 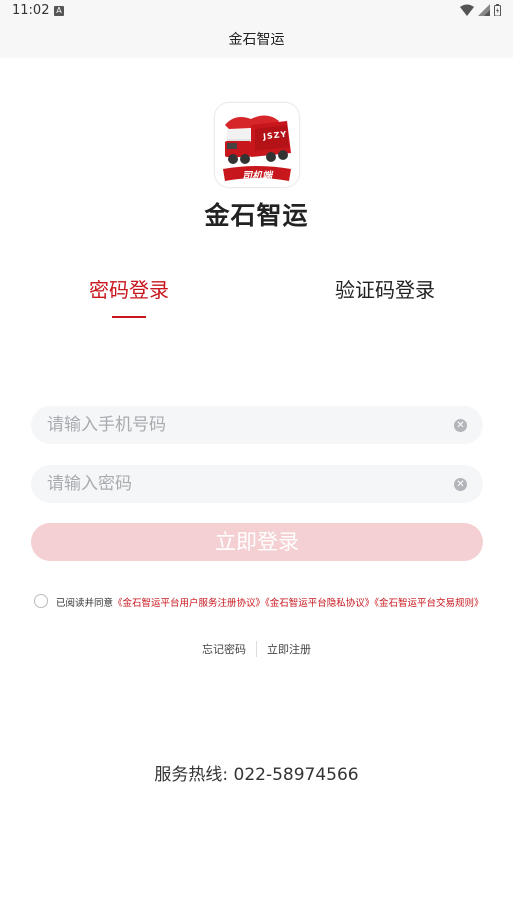 I want to click on link-divider, so click(x=256, y=649).